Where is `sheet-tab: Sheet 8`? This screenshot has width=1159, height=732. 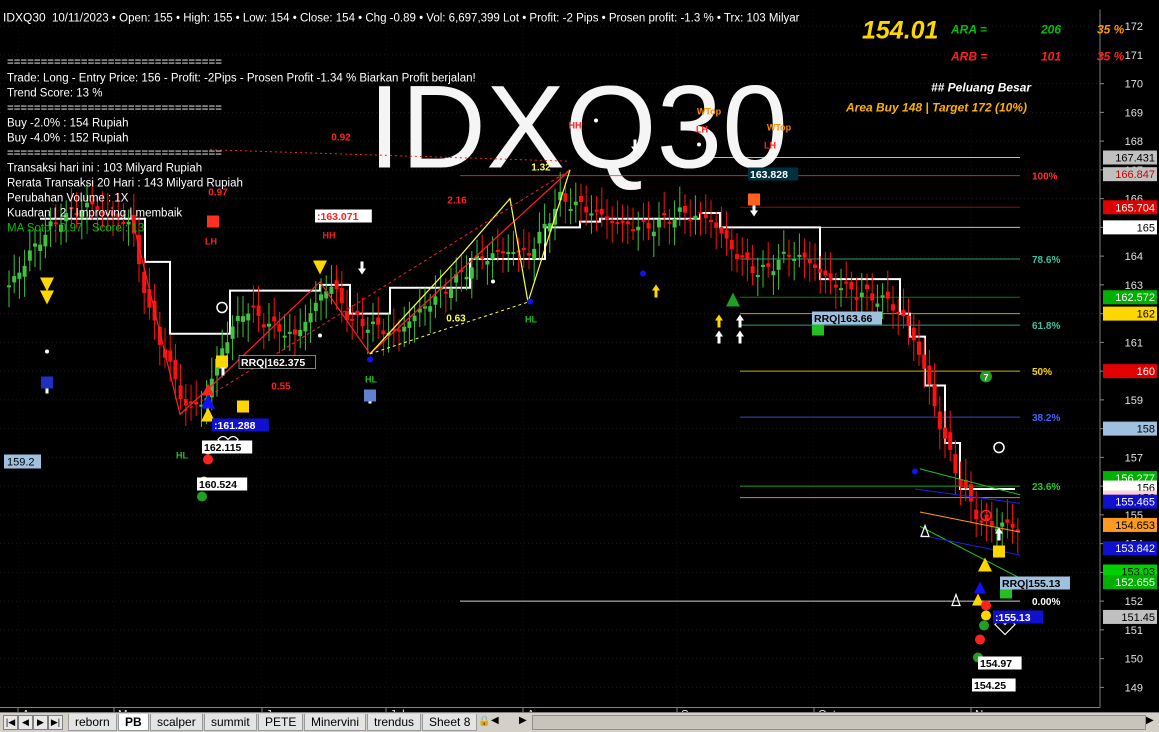 sheet-tab: Sheet 8 is located at coordinates (450, 722).